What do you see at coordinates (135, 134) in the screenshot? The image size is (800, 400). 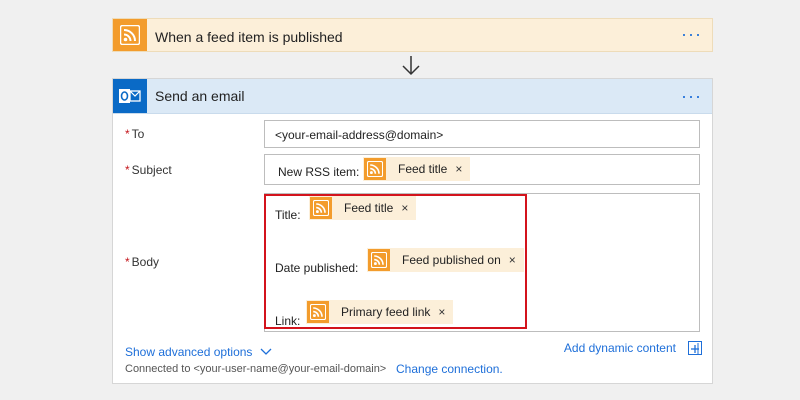 I see `to-label: * To` at bounding box center [135, 134].